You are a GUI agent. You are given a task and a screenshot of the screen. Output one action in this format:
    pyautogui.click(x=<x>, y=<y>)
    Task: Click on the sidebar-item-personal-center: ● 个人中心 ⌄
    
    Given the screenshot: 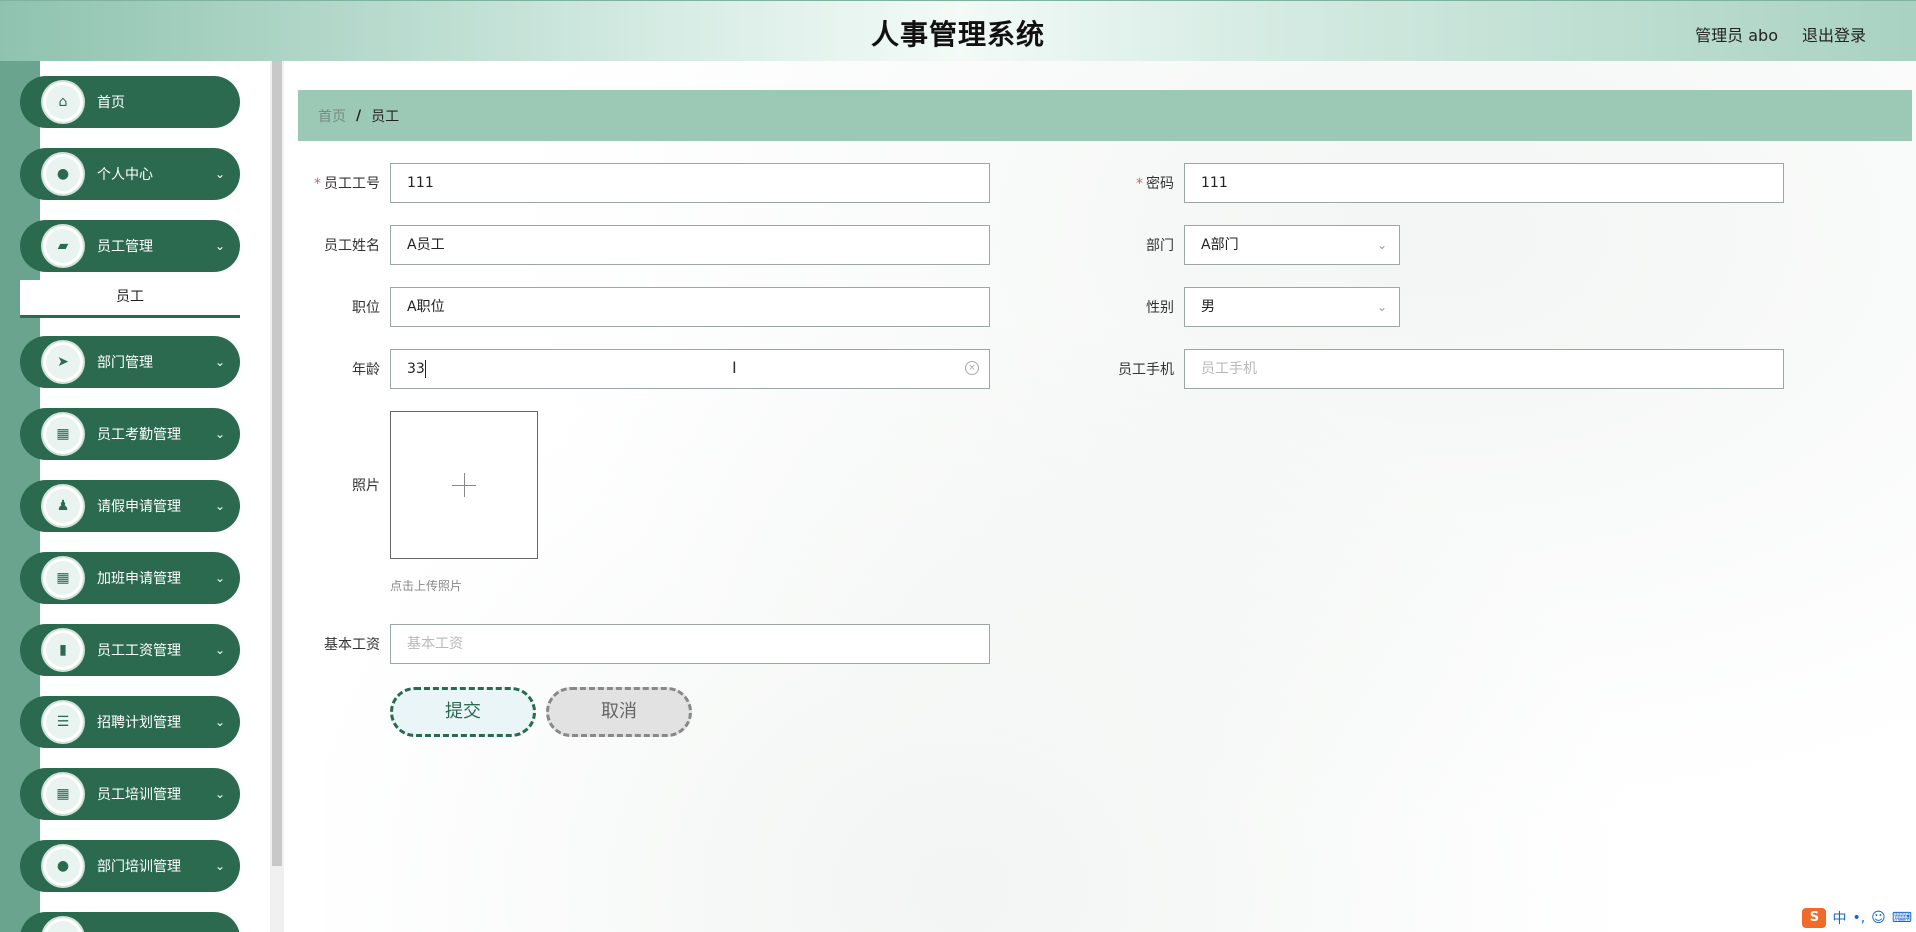 What is the action you would take?
    pyautogui.click(x=130, y=174)
    